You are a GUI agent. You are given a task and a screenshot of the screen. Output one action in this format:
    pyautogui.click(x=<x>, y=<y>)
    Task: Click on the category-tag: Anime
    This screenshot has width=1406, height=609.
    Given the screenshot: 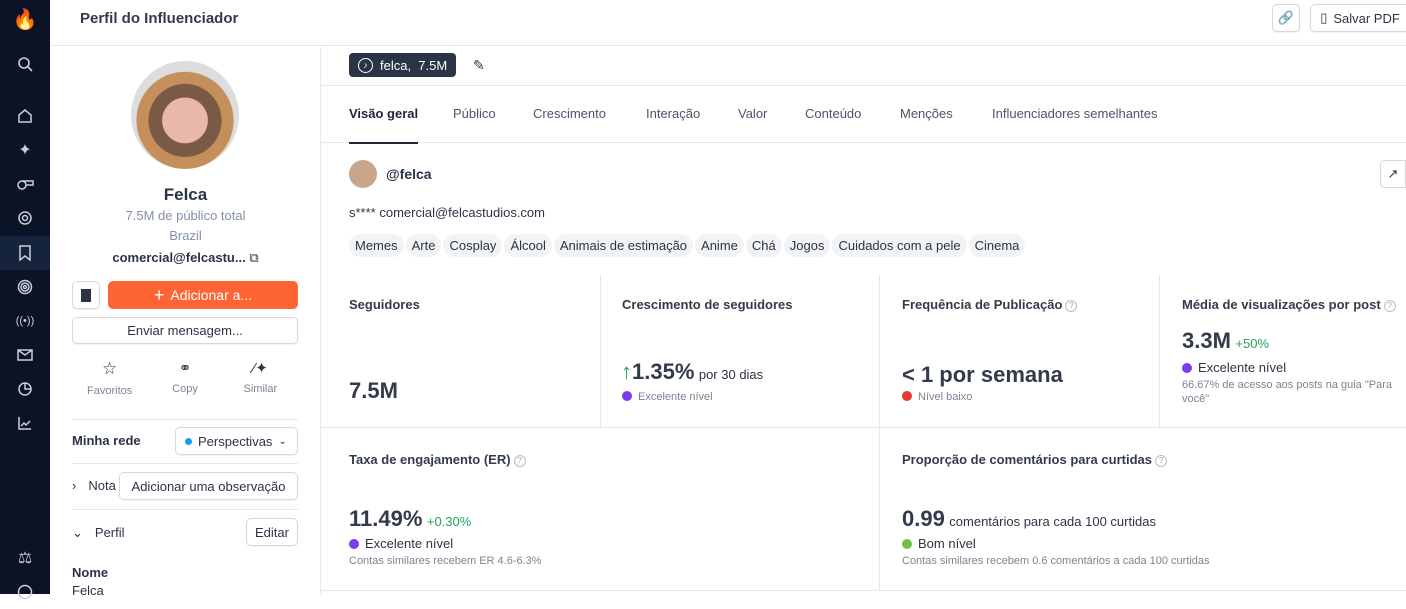 What is the action you would take?
    pyautogui.click(x=719, y=245)
    